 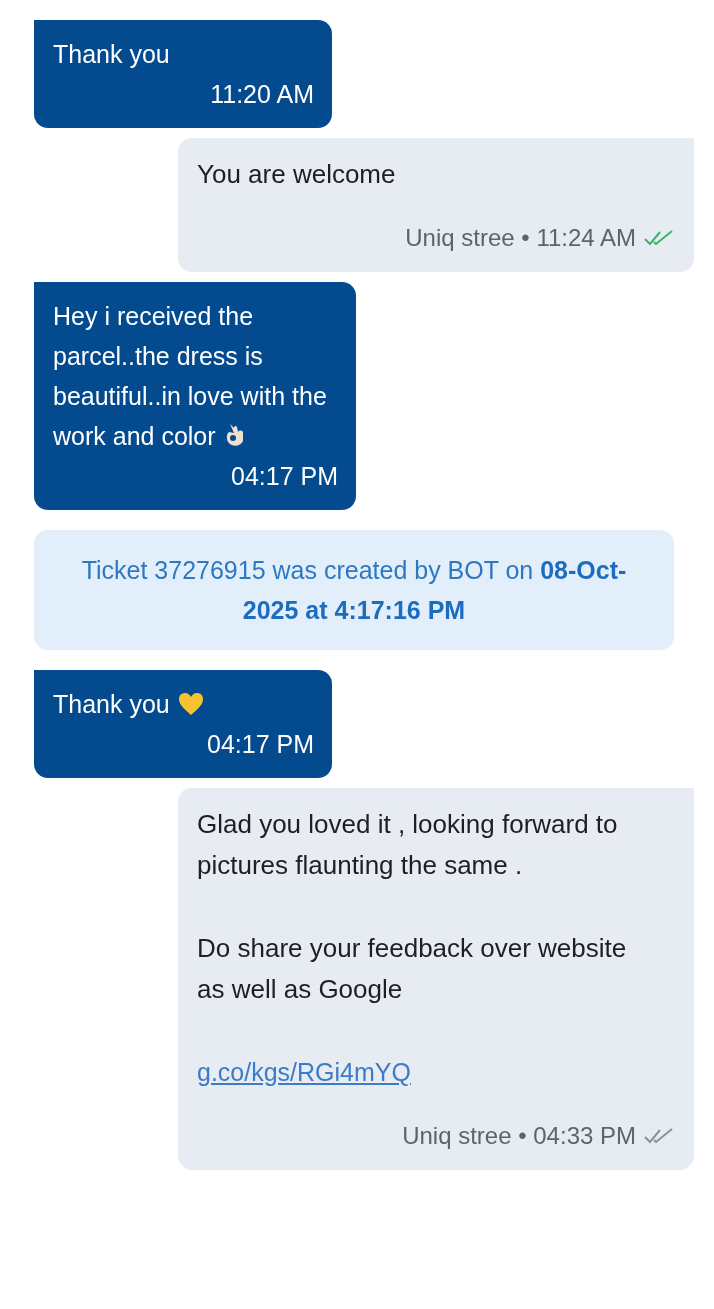 What do you see at coordinates (412, 969) in the screenshot?
I see `message-text: Do share your feedback over website as well as Google` at bounding box center [412, 969].